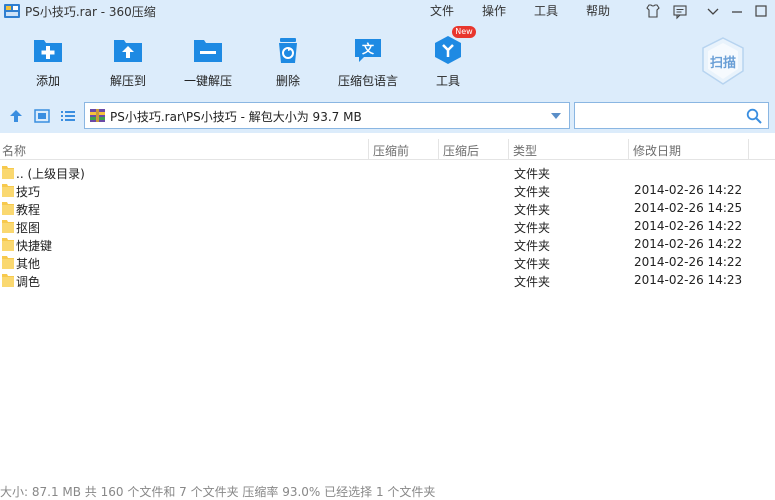  Describe the element at coordinates (387, 244) in the screenshot. I see `table-row: 快捷键 文件夹 2014-02-26 14:22` at that location.